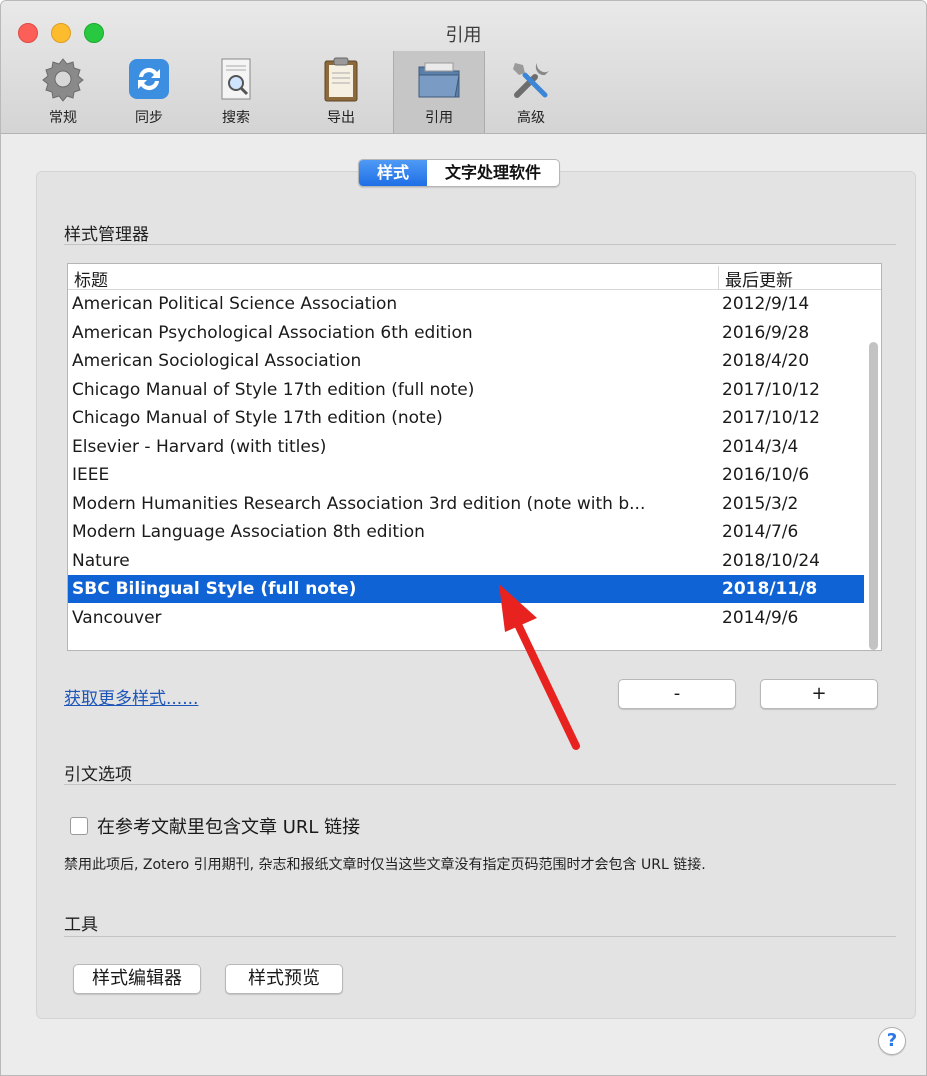  What do you see at coordinates (466, 618) in the screenshot?
I see `table-row: Vancouver 2014/9/6` at bounding box center [466, 618].